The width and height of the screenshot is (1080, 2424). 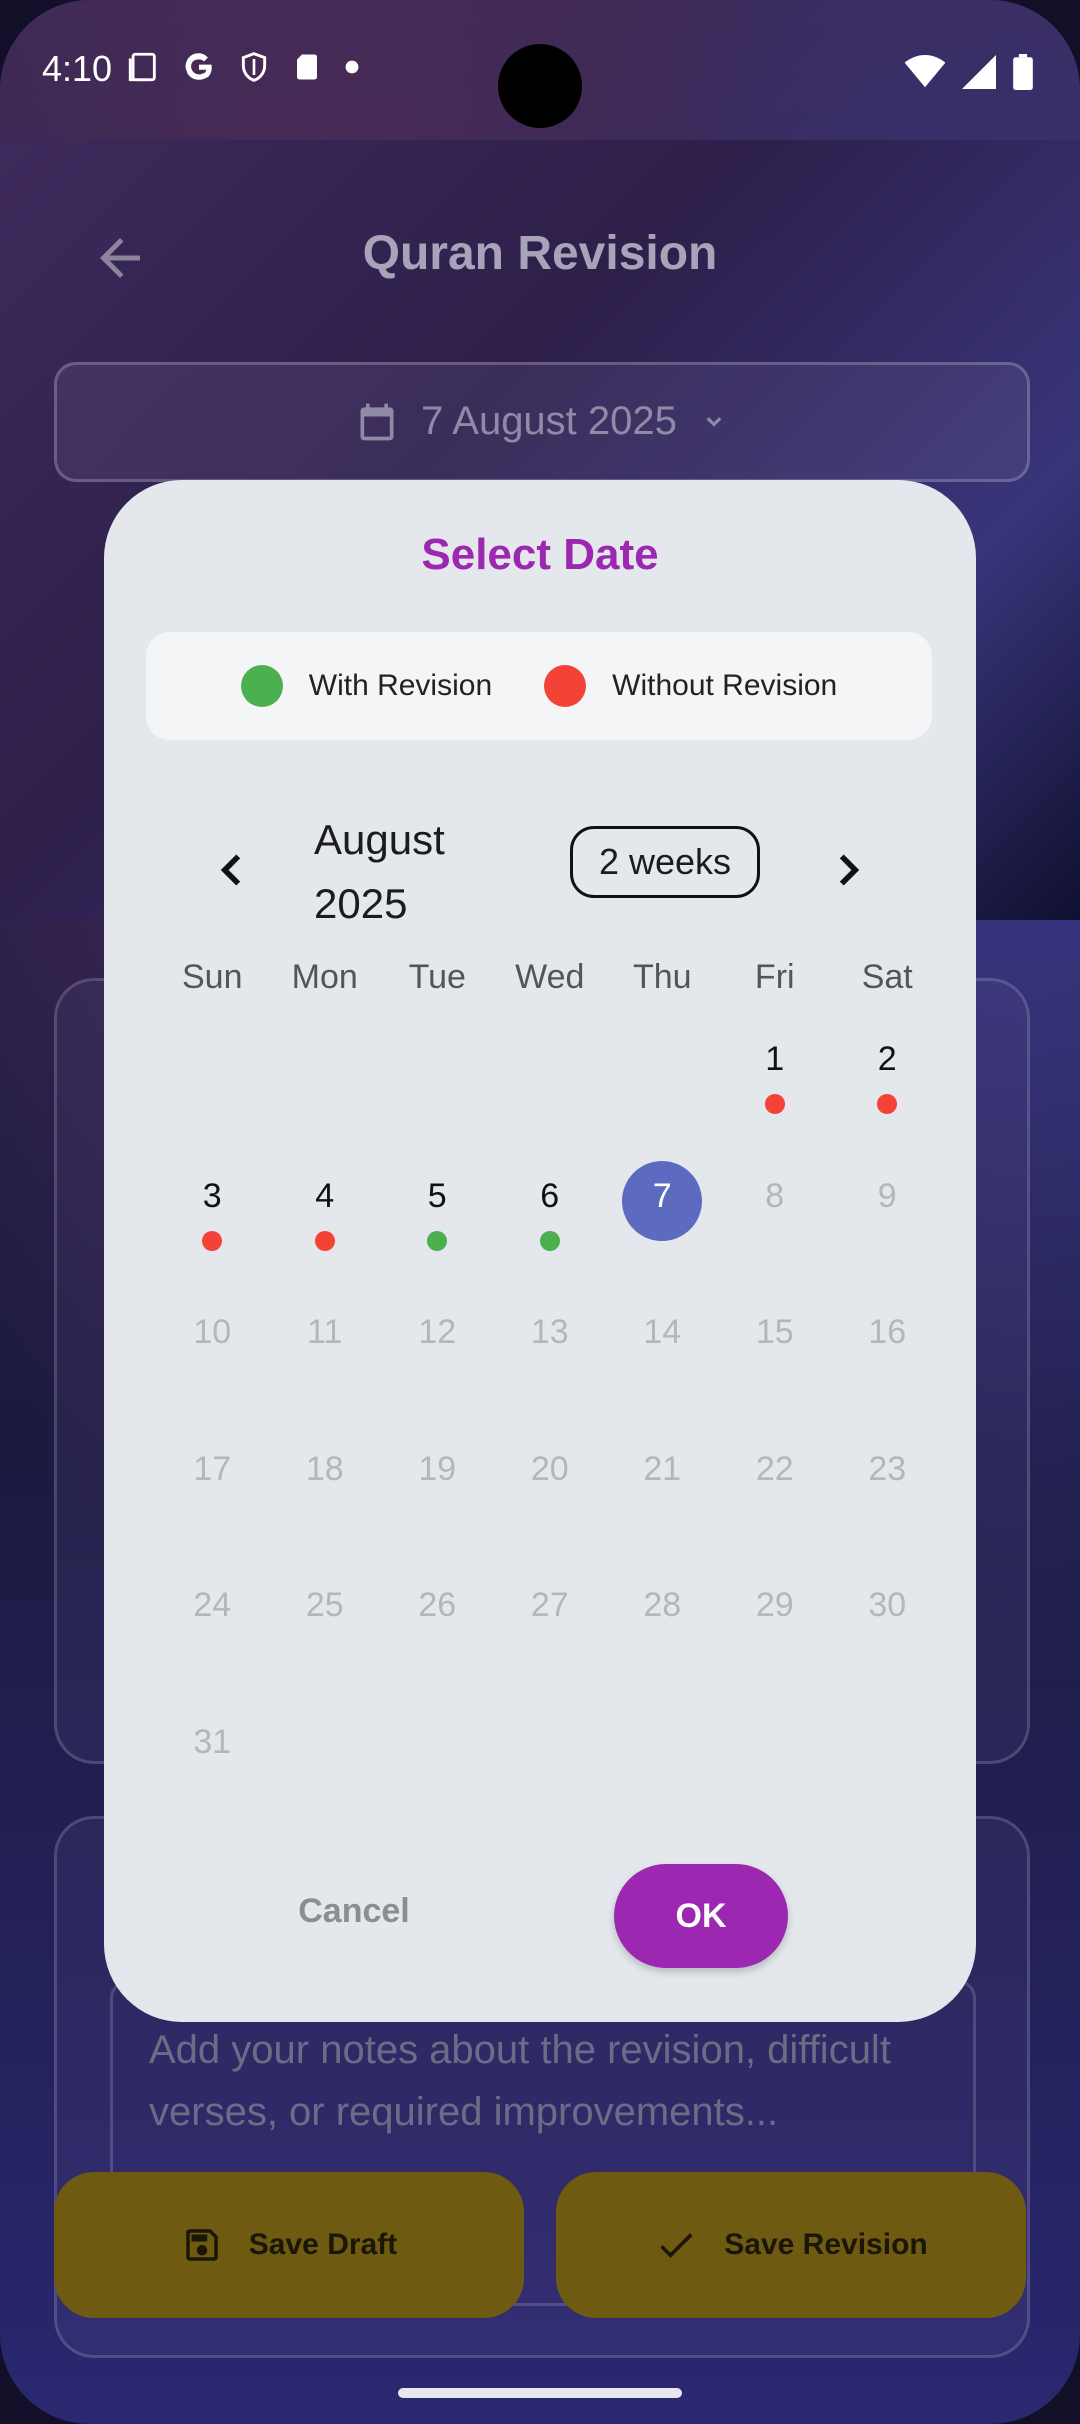 What do you see at coordinates (775, 1644) in the screenshot?
I see `day-cell: 29` at bounding box center [775, 1644].